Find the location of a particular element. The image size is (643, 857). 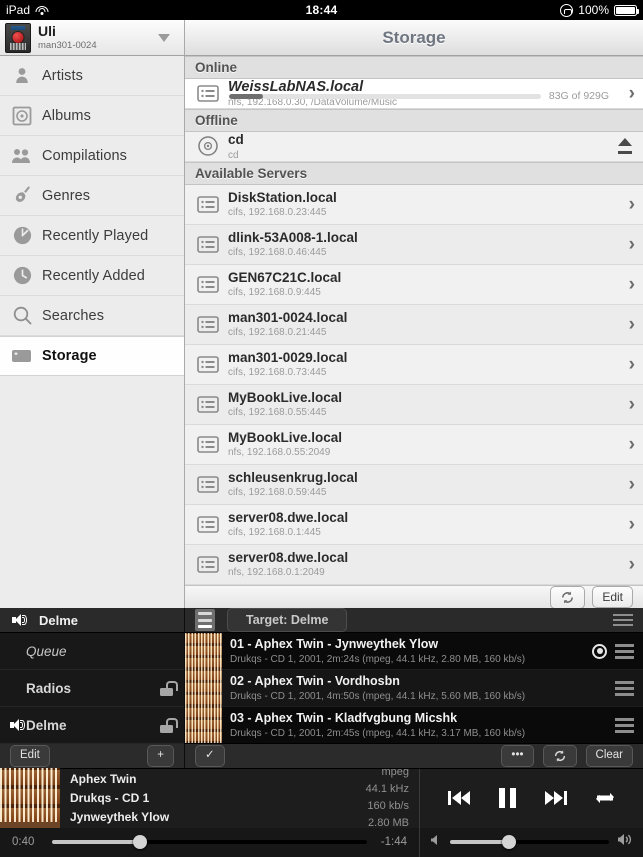

sidebar-item-compilations: Compilations is located at coordinates (92, 156).